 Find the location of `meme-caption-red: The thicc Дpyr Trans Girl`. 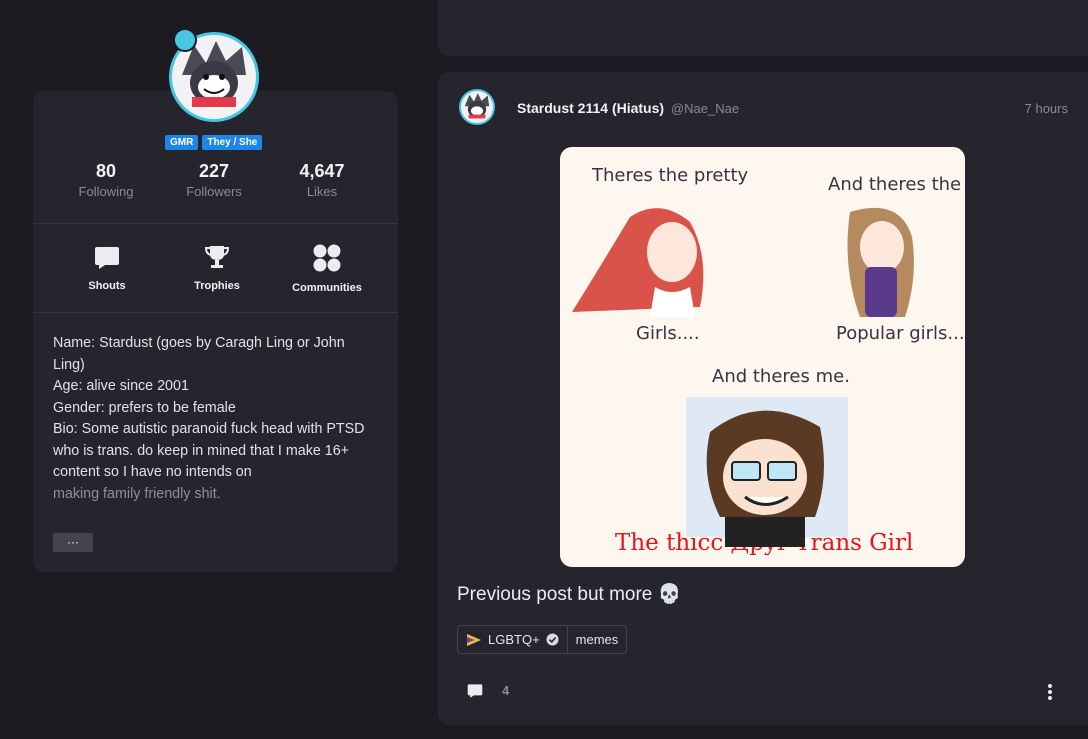

meme-caption-red: The thicc Дpyr Trans Girl is located at coordinates (764, 543).